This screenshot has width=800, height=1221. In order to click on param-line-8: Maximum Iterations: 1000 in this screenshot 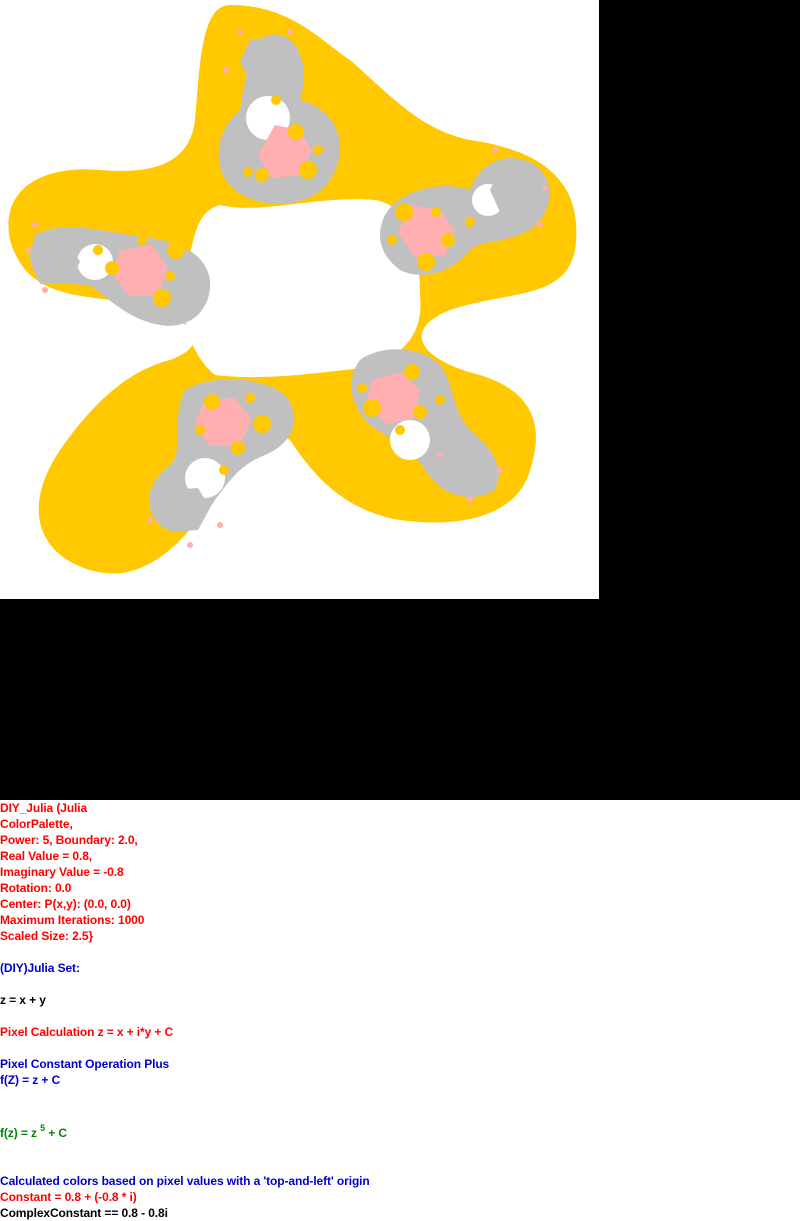, I will do `click(72, 920)`.